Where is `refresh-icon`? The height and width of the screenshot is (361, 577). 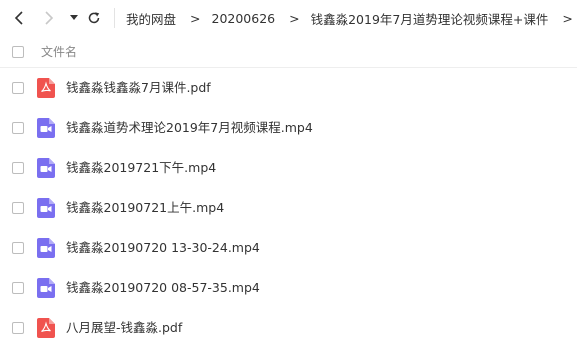
refresh-icon is located at coordinates (94, 18).